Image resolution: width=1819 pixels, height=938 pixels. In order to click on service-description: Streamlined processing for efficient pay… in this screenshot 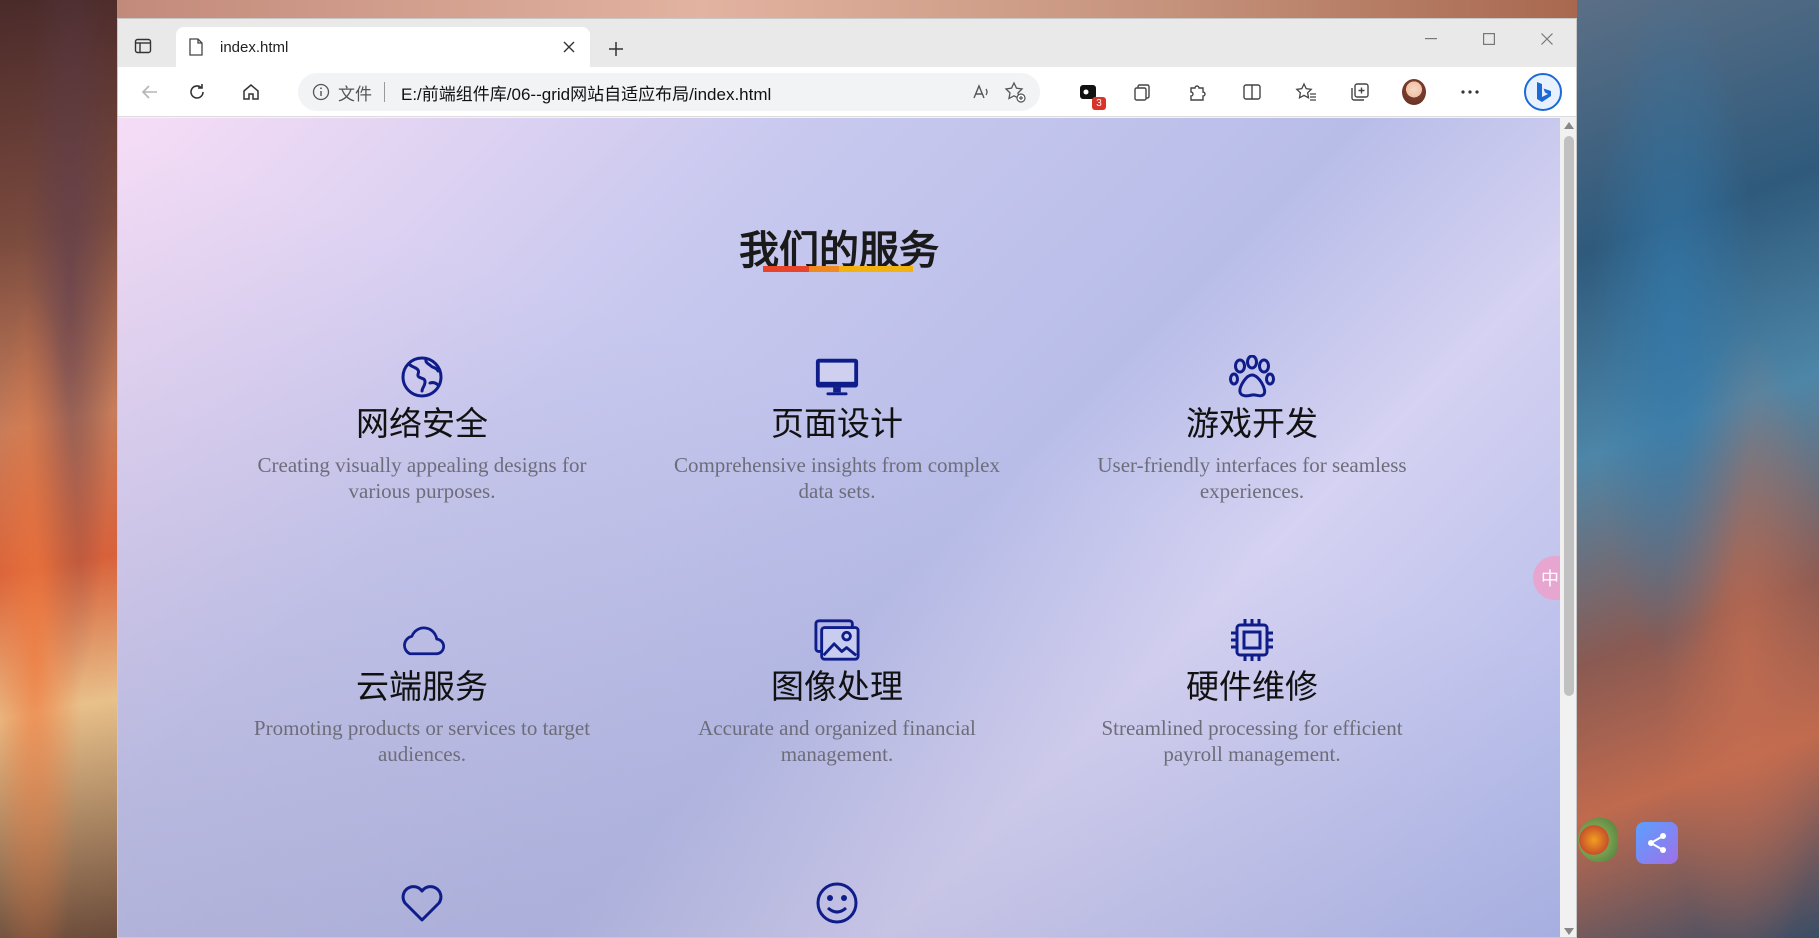, I will do `click(1252, 741)`.